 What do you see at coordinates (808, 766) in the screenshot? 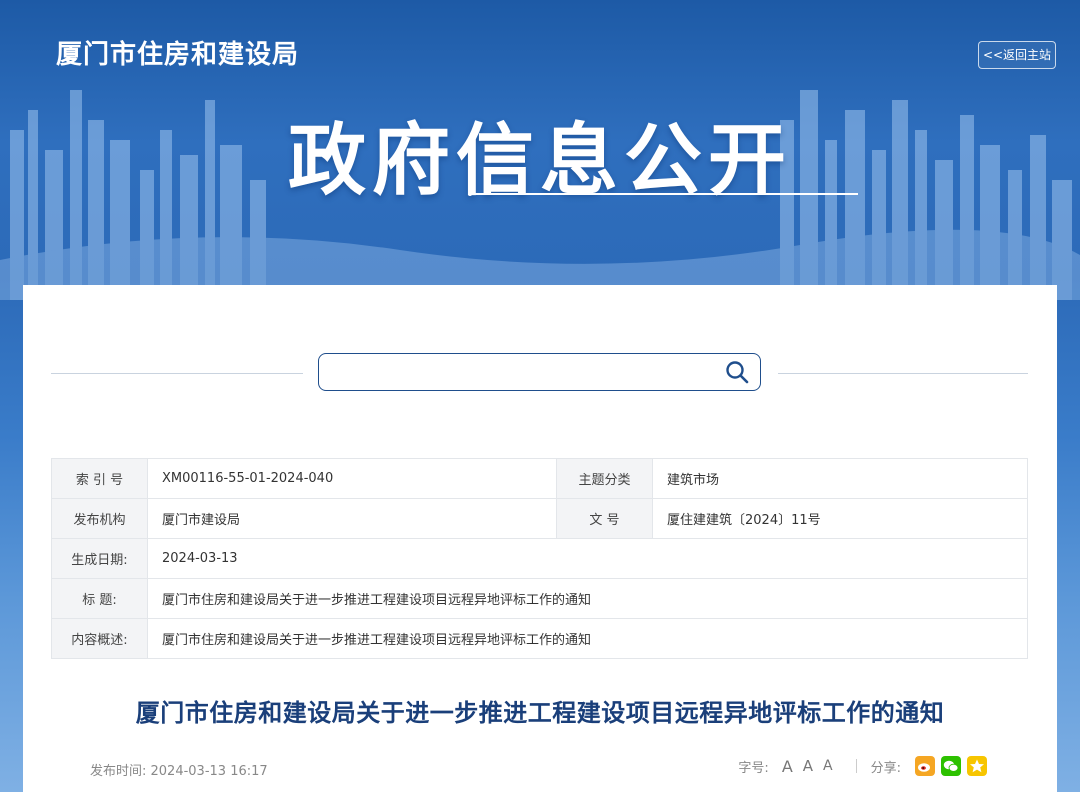
I see `font-size-medium-button: A` at bounding box center [808, 766].